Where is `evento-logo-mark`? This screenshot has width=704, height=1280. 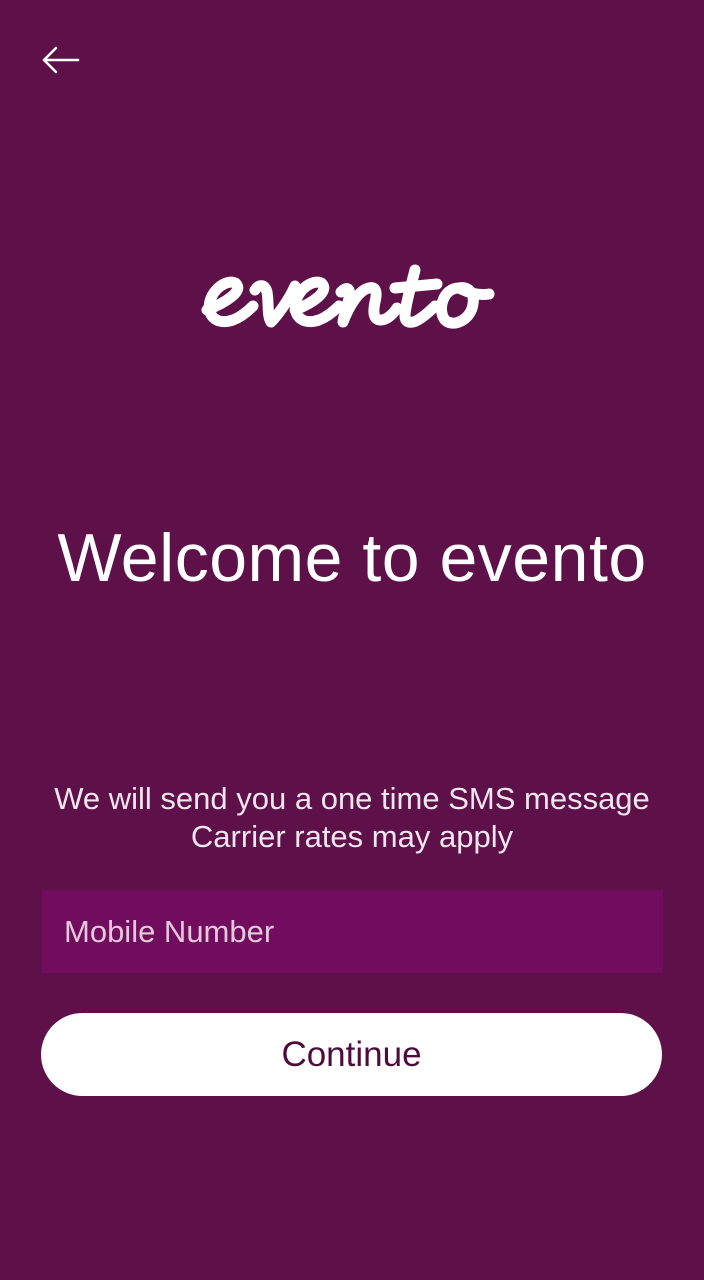 evento-logo-mark is located at coordinates (348, 296).